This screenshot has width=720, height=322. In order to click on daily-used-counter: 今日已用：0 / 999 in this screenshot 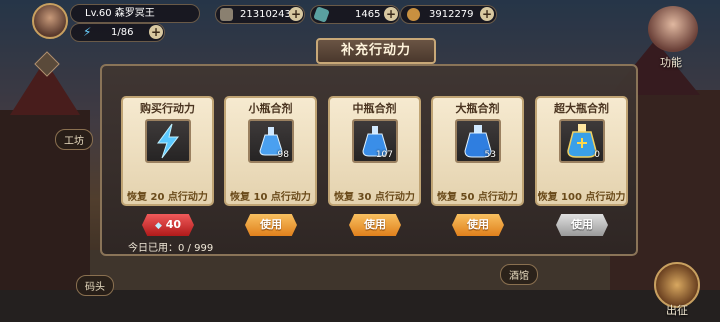, I will do `click(171, 248)`.